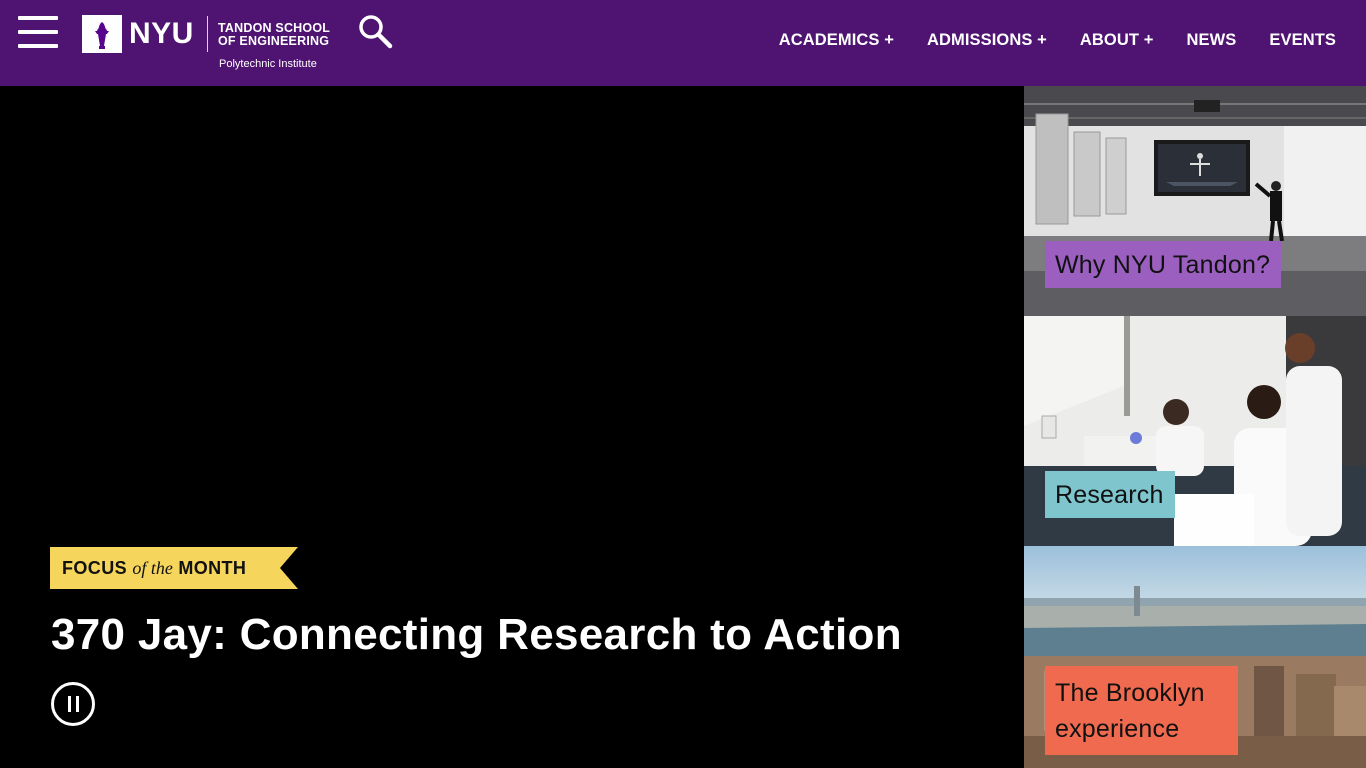 This screenshot has height=768, width=1366. I want to click on ribbon-of-the: of the, so click(152, 568).